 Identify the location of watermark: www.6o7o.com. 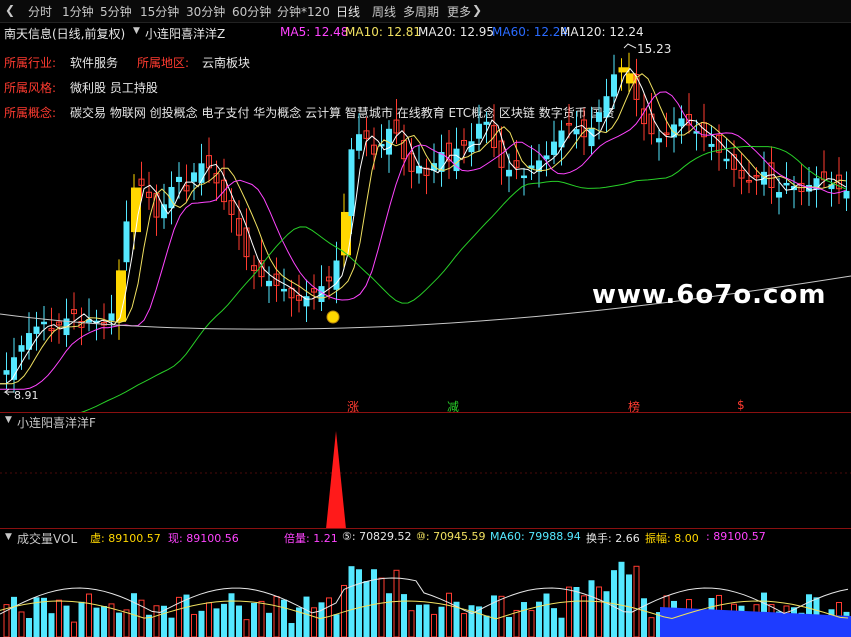
(709, 295).